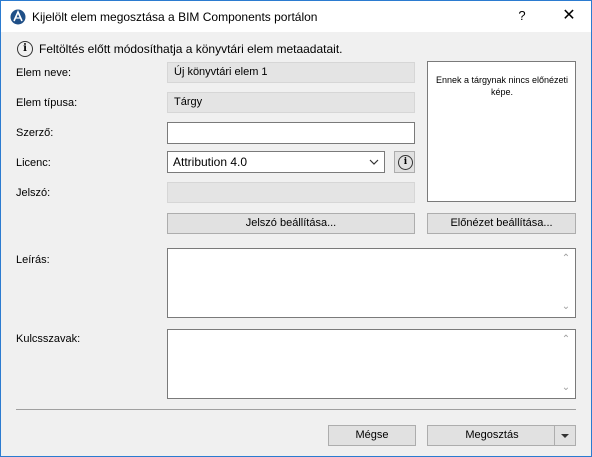 The width and height of the screenshot is (592, 457). Describe the element at coordinates (296, 409) in the screenshot. I see `footer-divider` at that location.